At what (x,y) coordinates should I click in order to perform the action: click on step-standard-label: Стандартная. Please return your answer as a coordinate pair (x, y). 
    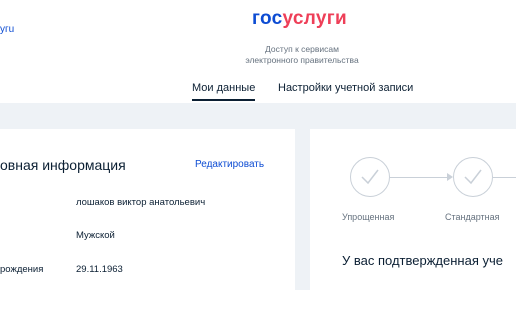
    Looking at the image, I should click on (472, 217).